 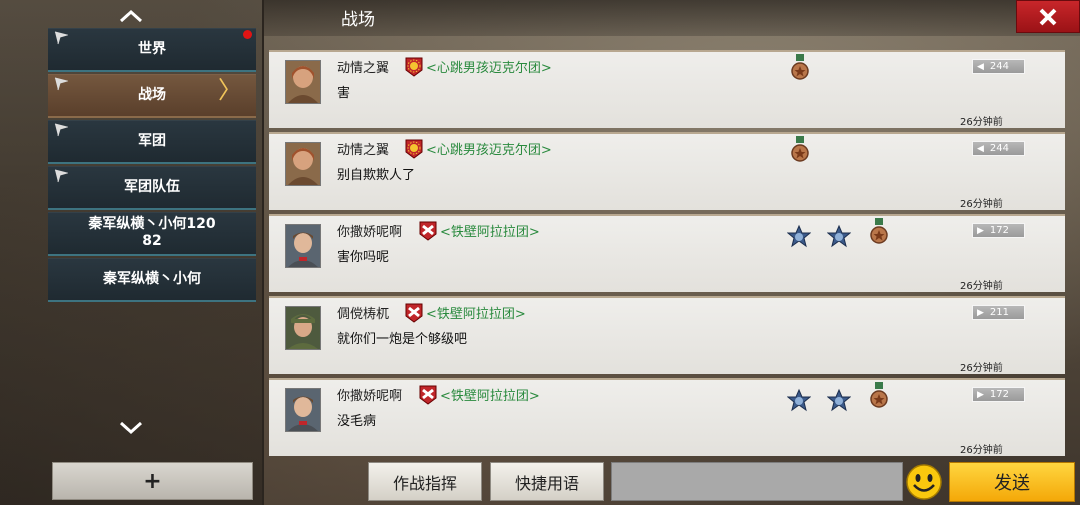 I want to click on chat-message: 你撒娇呢啊 <铁壁阿拉拉团> 没毛病 ▶ 172 26分钟前, so click(x=667, y=417).